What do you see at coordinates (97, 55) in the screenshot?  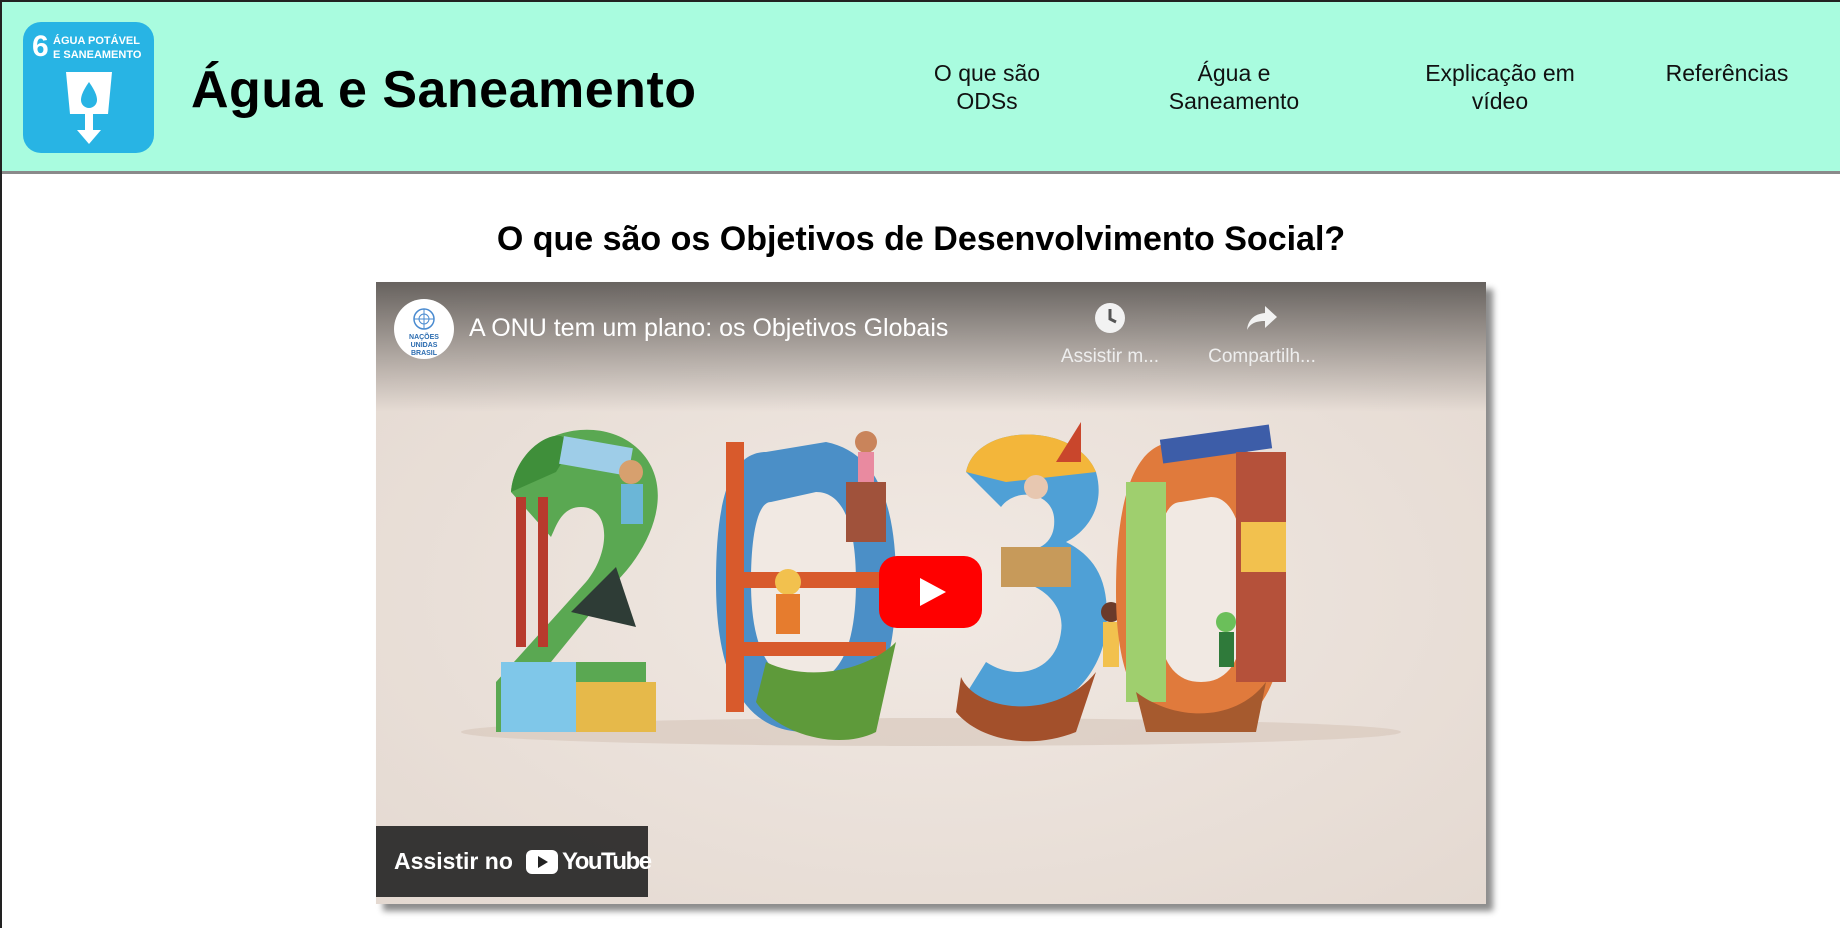 I see `logo-caption-line2: E SANEAMENTO` at bounding box center [97, 55].